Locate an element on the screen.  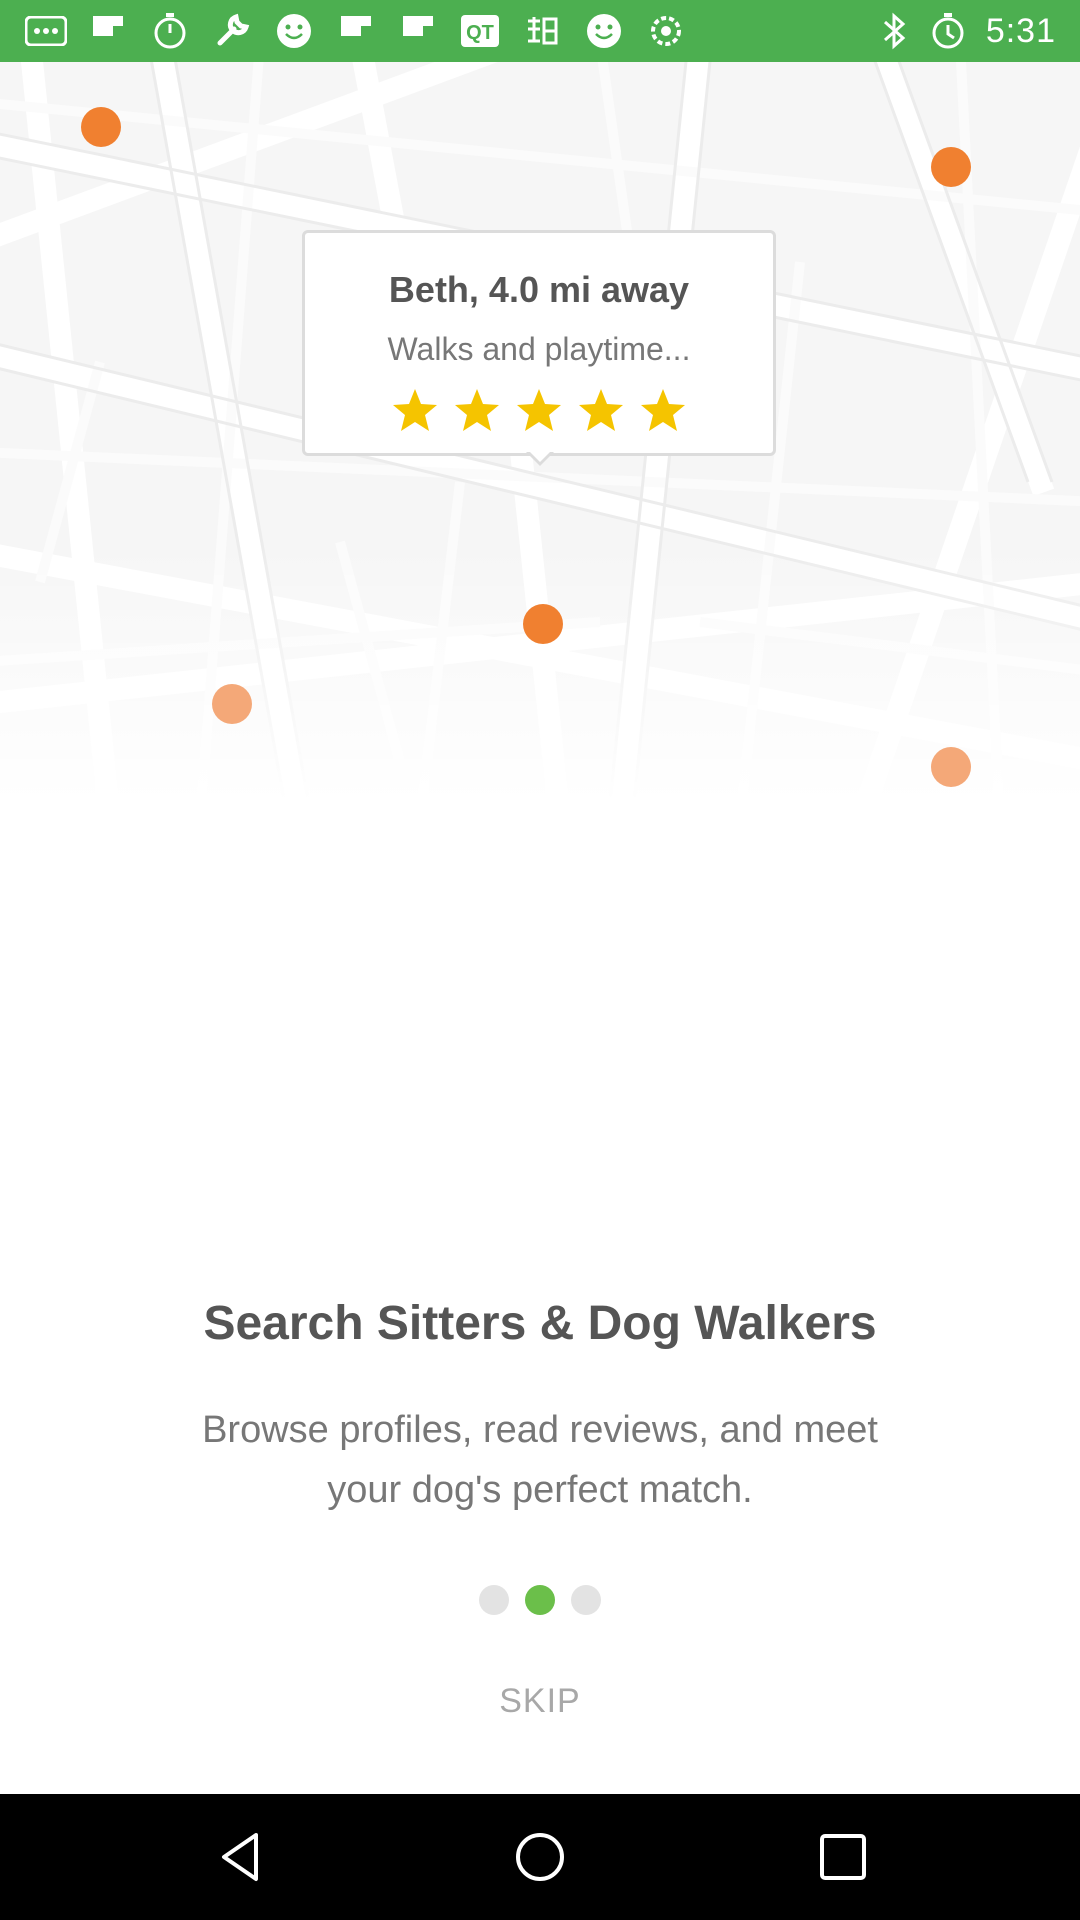
svg-text: QT is located at coordinates (480, 33).